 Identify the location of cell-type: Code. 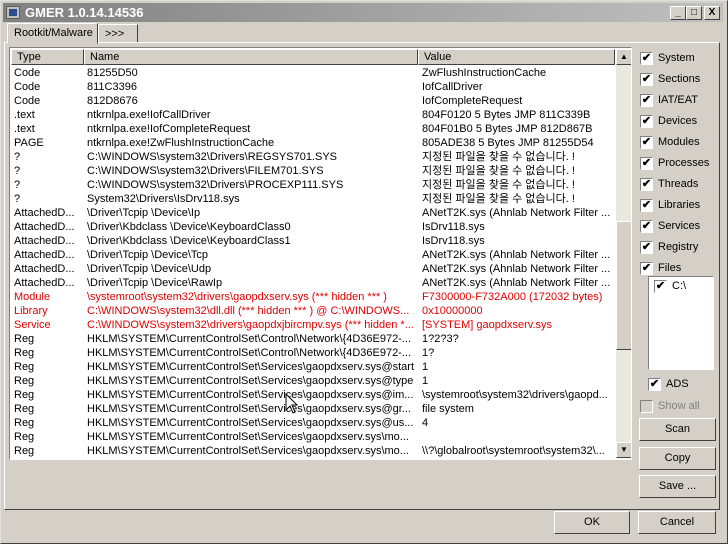
(27, 87).